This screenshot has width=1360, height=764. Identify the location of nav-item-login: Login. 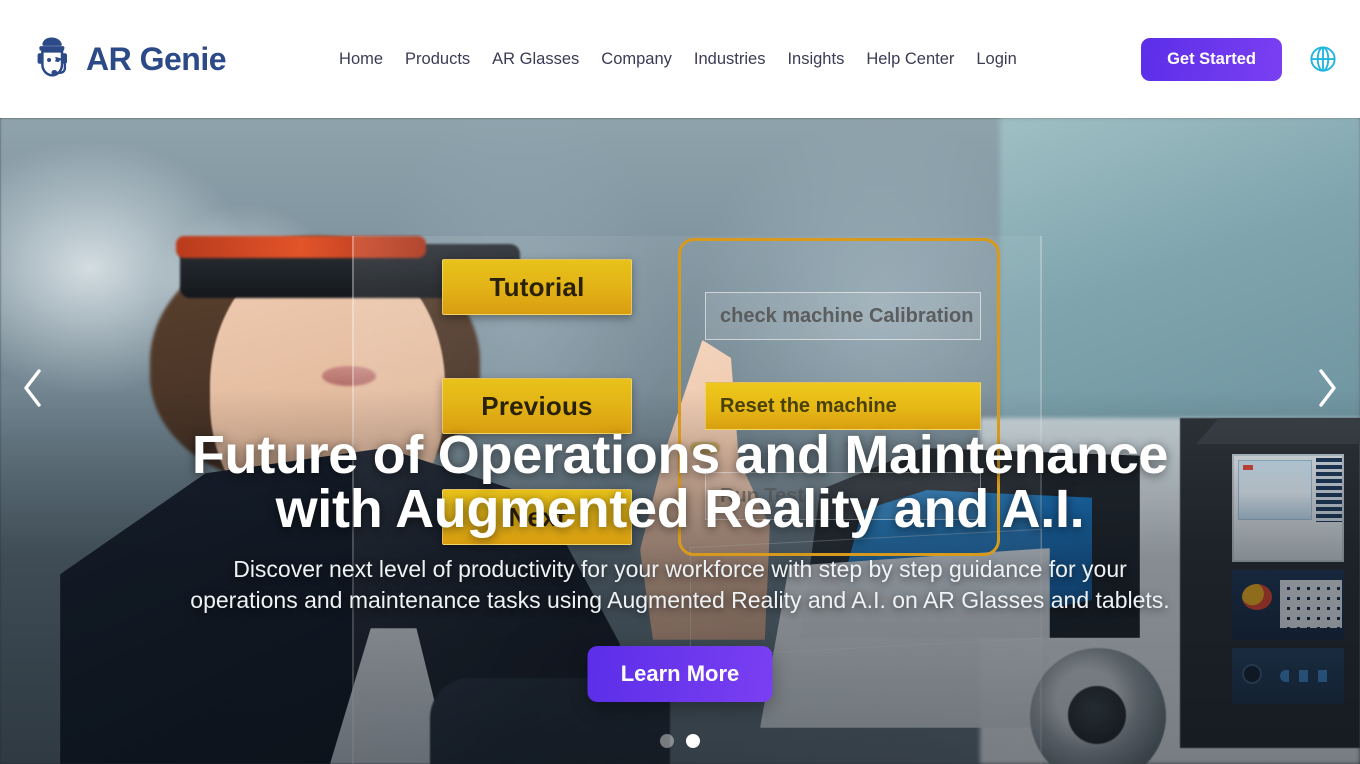
(996, 59).